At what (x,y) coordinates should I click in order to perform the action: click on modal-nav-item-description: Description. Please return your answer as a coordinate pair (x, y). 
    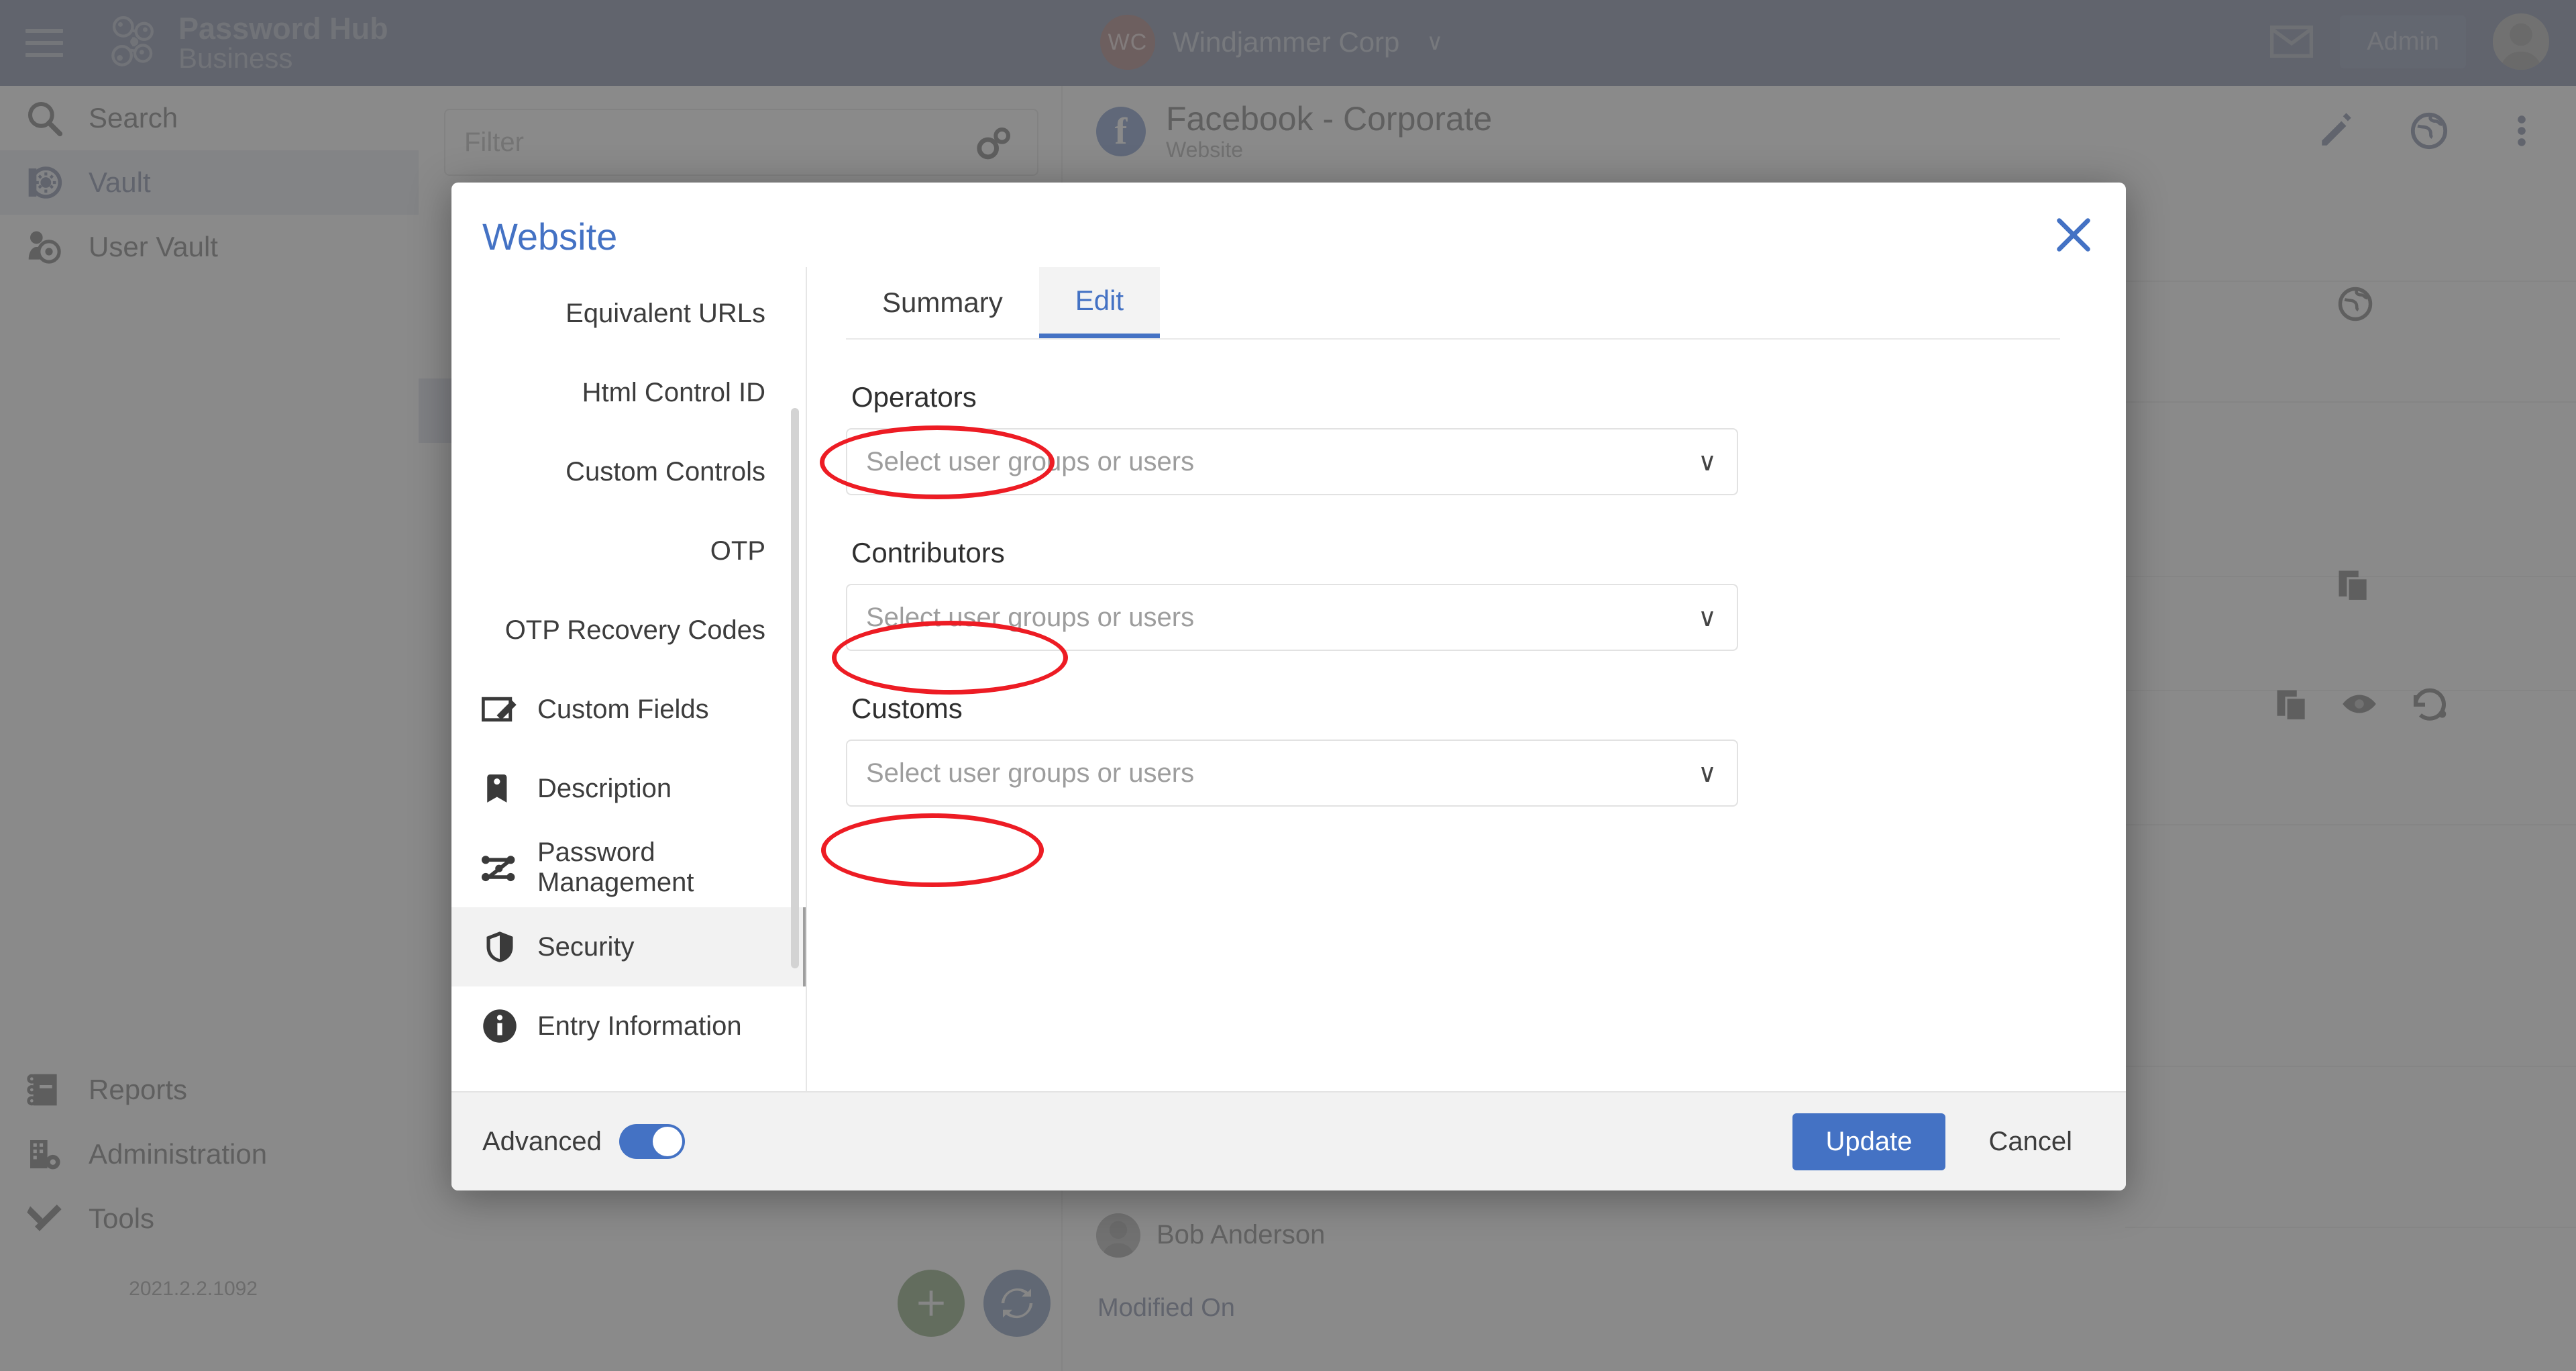
    Looking at the image, I should click on (629, 788).